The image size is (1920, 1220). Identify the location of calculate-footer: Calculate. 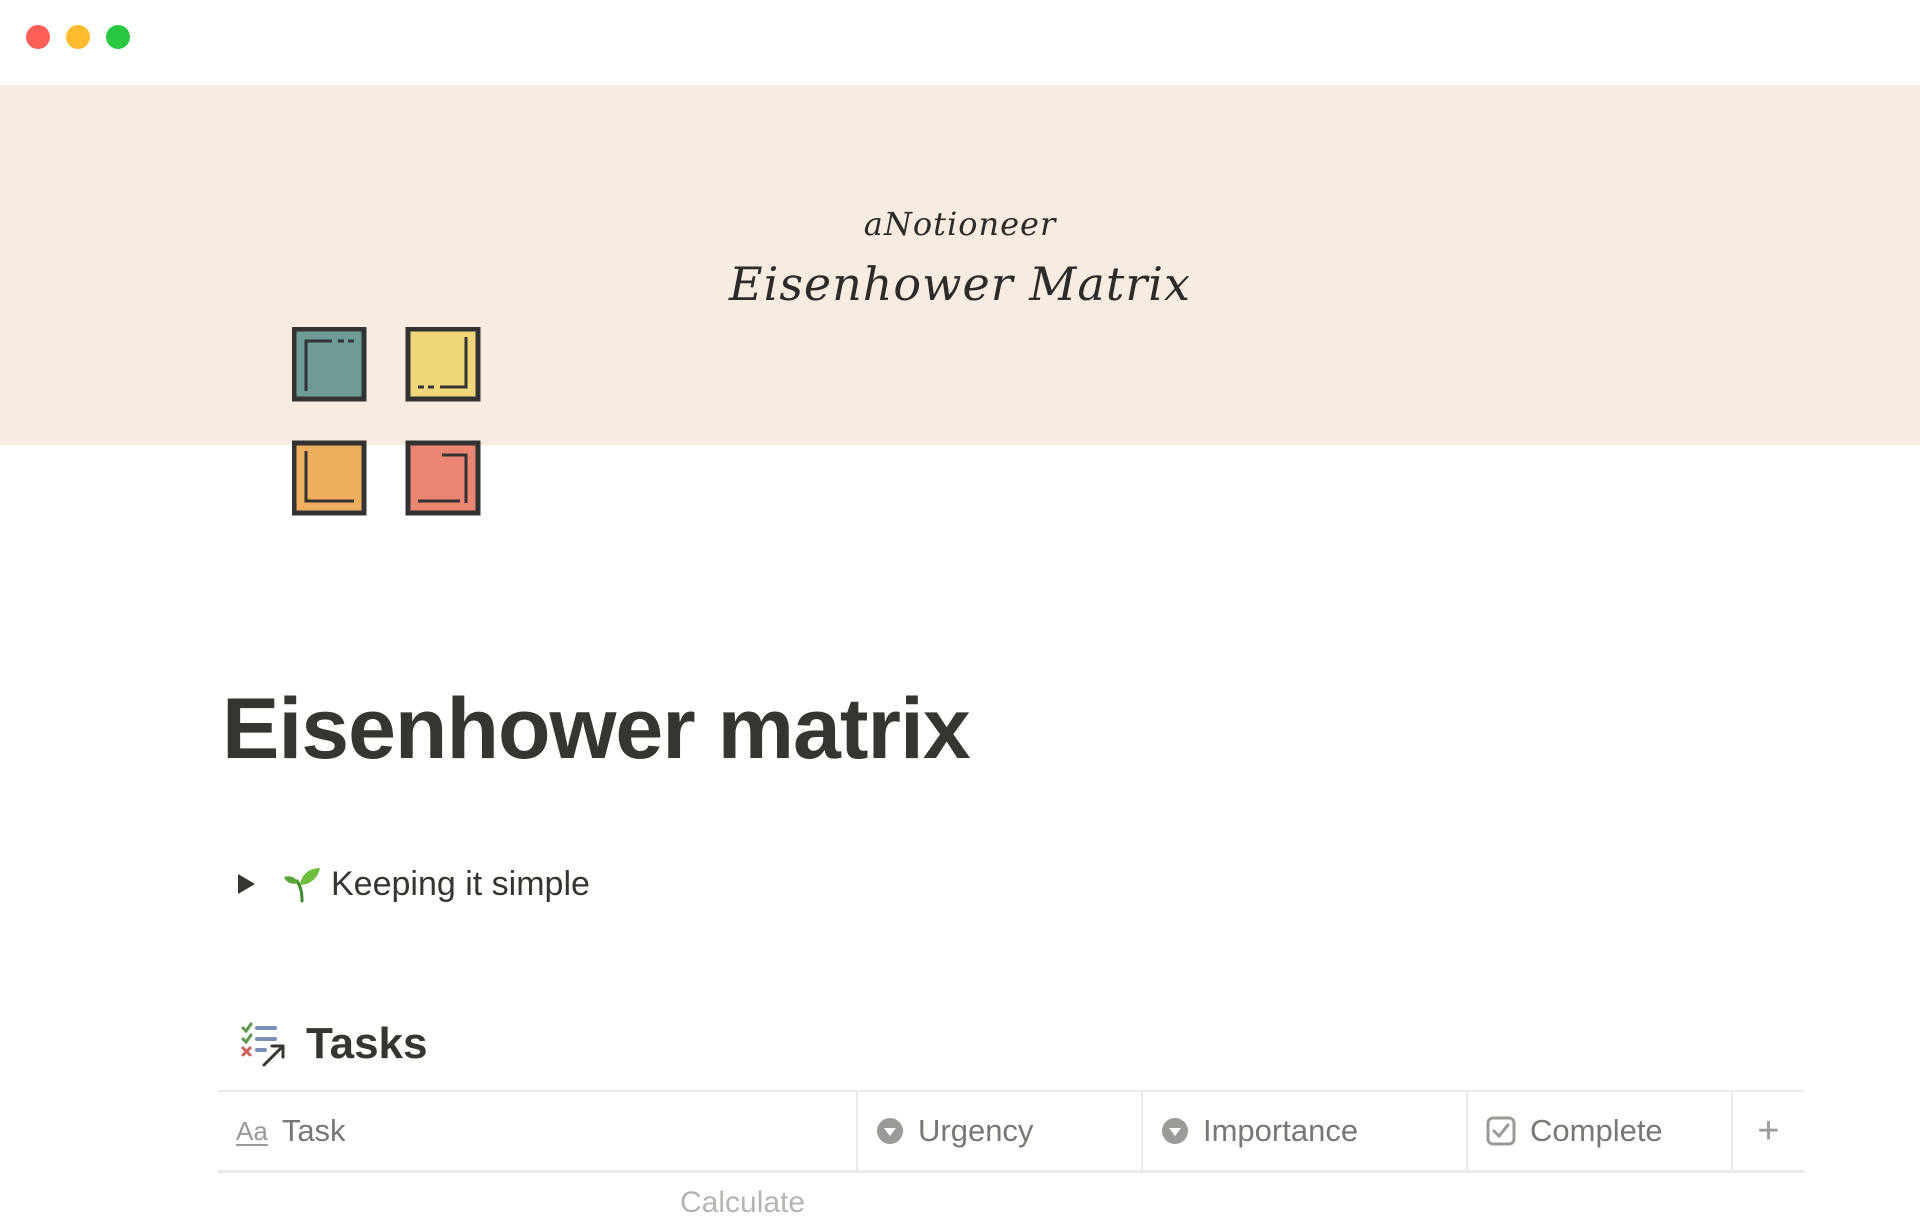
(742, 1203).